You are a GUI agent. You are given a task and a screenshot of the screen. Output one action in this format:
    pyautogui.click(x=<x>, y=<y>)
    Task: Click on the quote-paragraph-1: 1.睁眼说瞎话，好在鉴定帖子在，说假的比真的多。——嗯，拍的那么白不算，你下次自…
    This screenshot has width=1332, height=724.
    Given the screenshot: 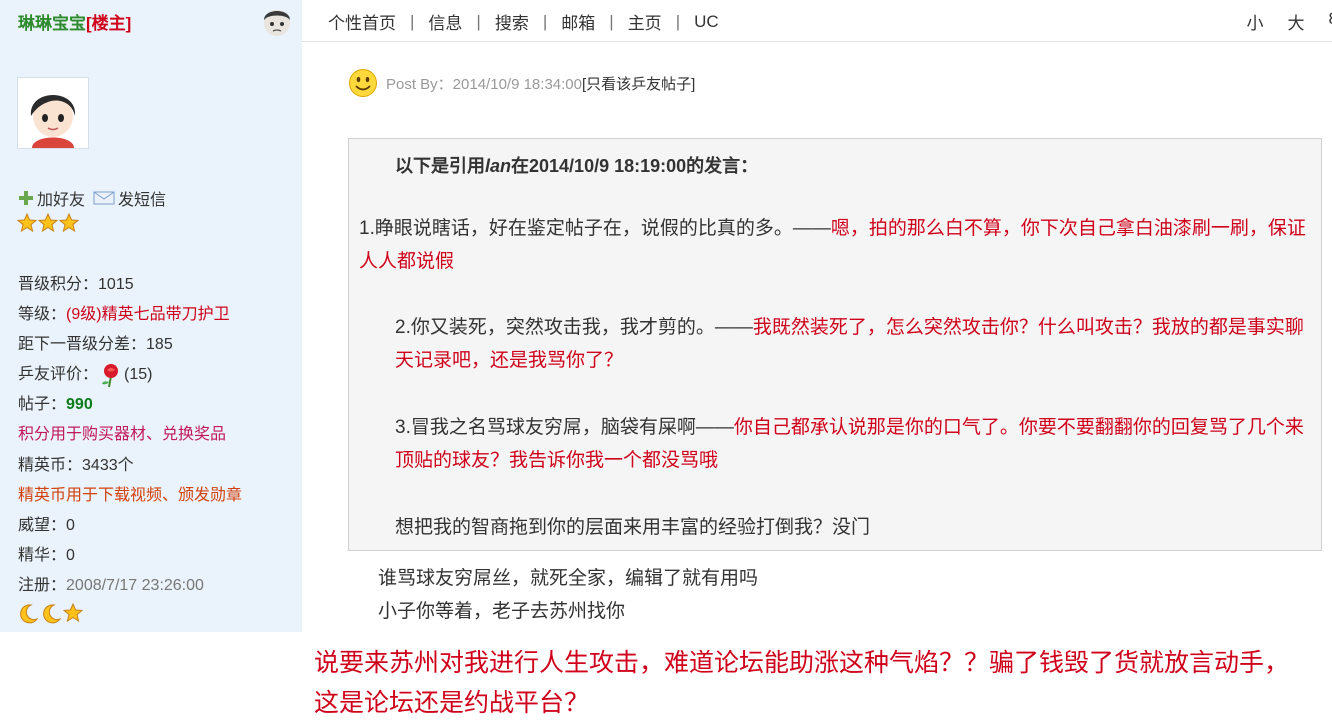 What is the action you would take?
    pyautogui.click(x=832, y=245)
    